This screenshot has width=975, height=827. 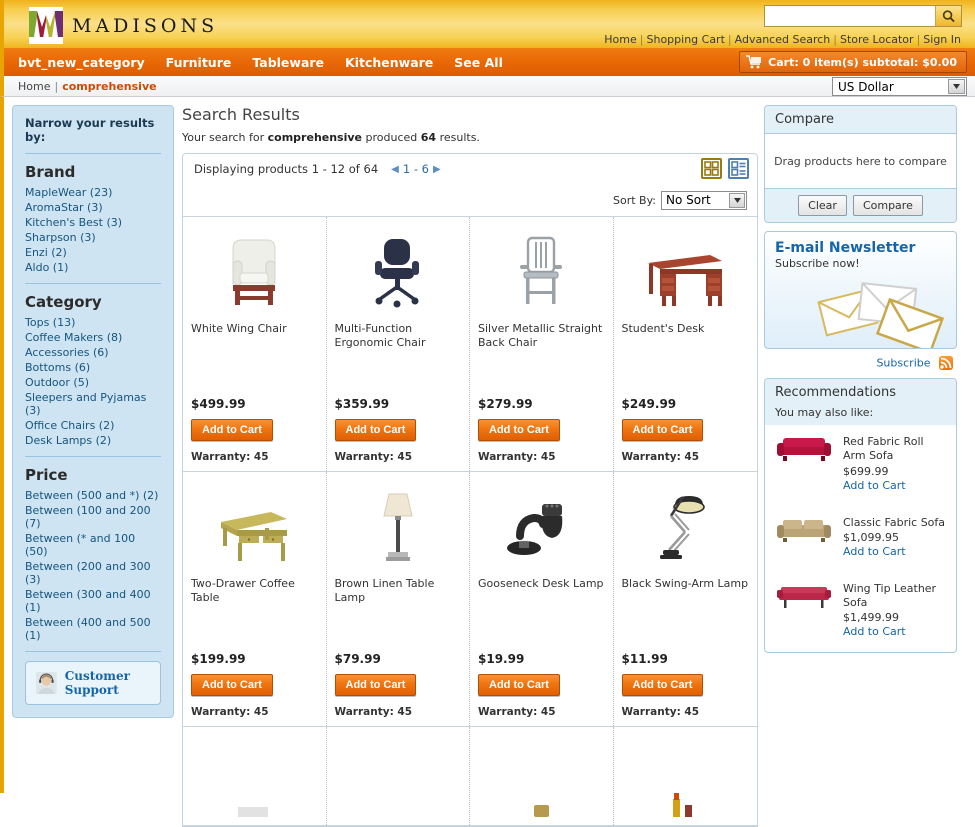 I want to click on product-name: Two-Drawer Coffee Table, so click(x=254, y=591).